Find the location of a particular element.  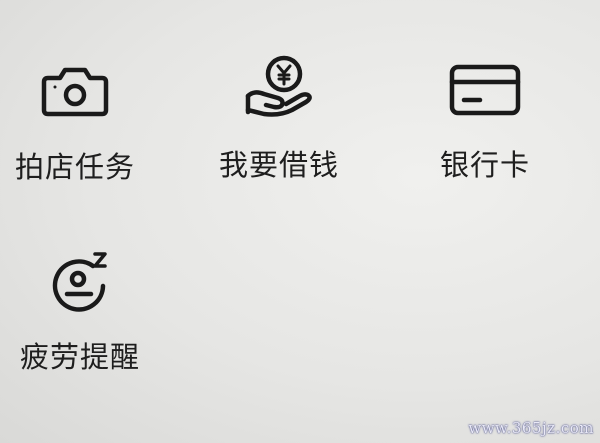

menu-item-borrow-money: 我要借钱 is located at coordinates (279, 125).